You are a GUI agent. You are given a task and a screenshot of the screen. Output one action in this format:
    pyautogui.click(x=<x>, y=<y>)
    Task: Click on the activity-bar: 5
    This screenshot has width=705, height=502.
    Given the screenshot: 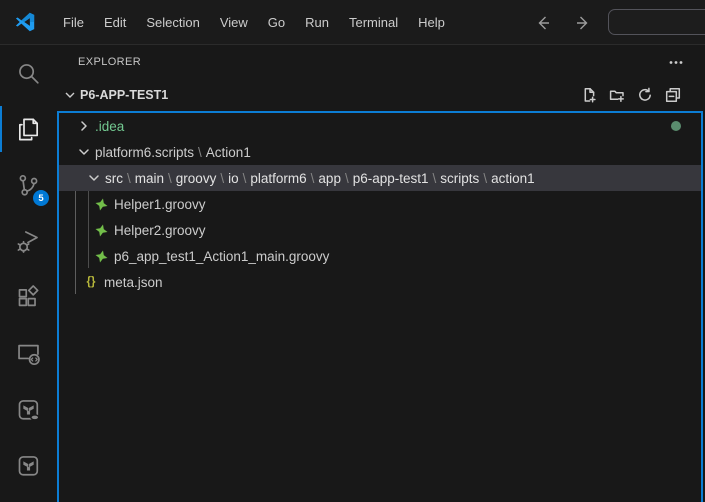 What is the action you would take?
    pyautogui.click(x=28, y=273)
    